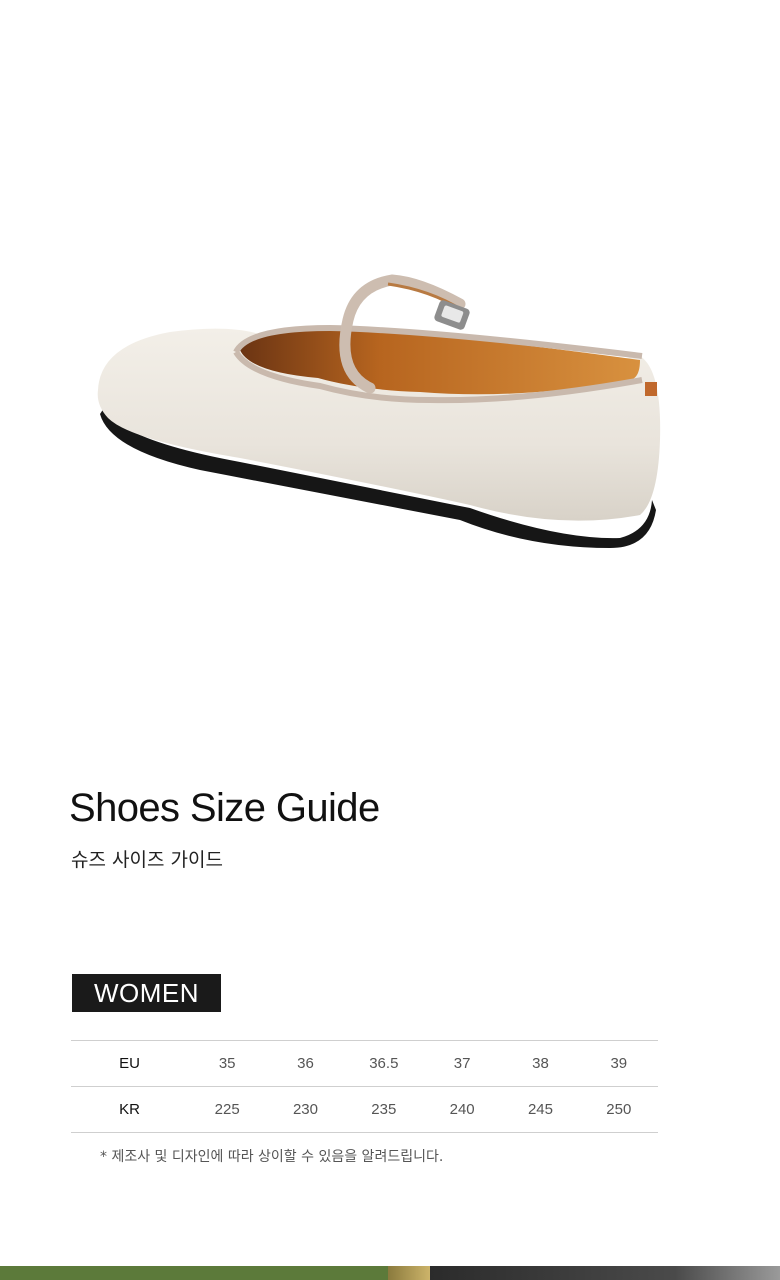 The image size is (780, 1280). Describe the element at coordinates (224, 808) in the screenshot. I see `page-title: Shoes Size Guide` at that location.